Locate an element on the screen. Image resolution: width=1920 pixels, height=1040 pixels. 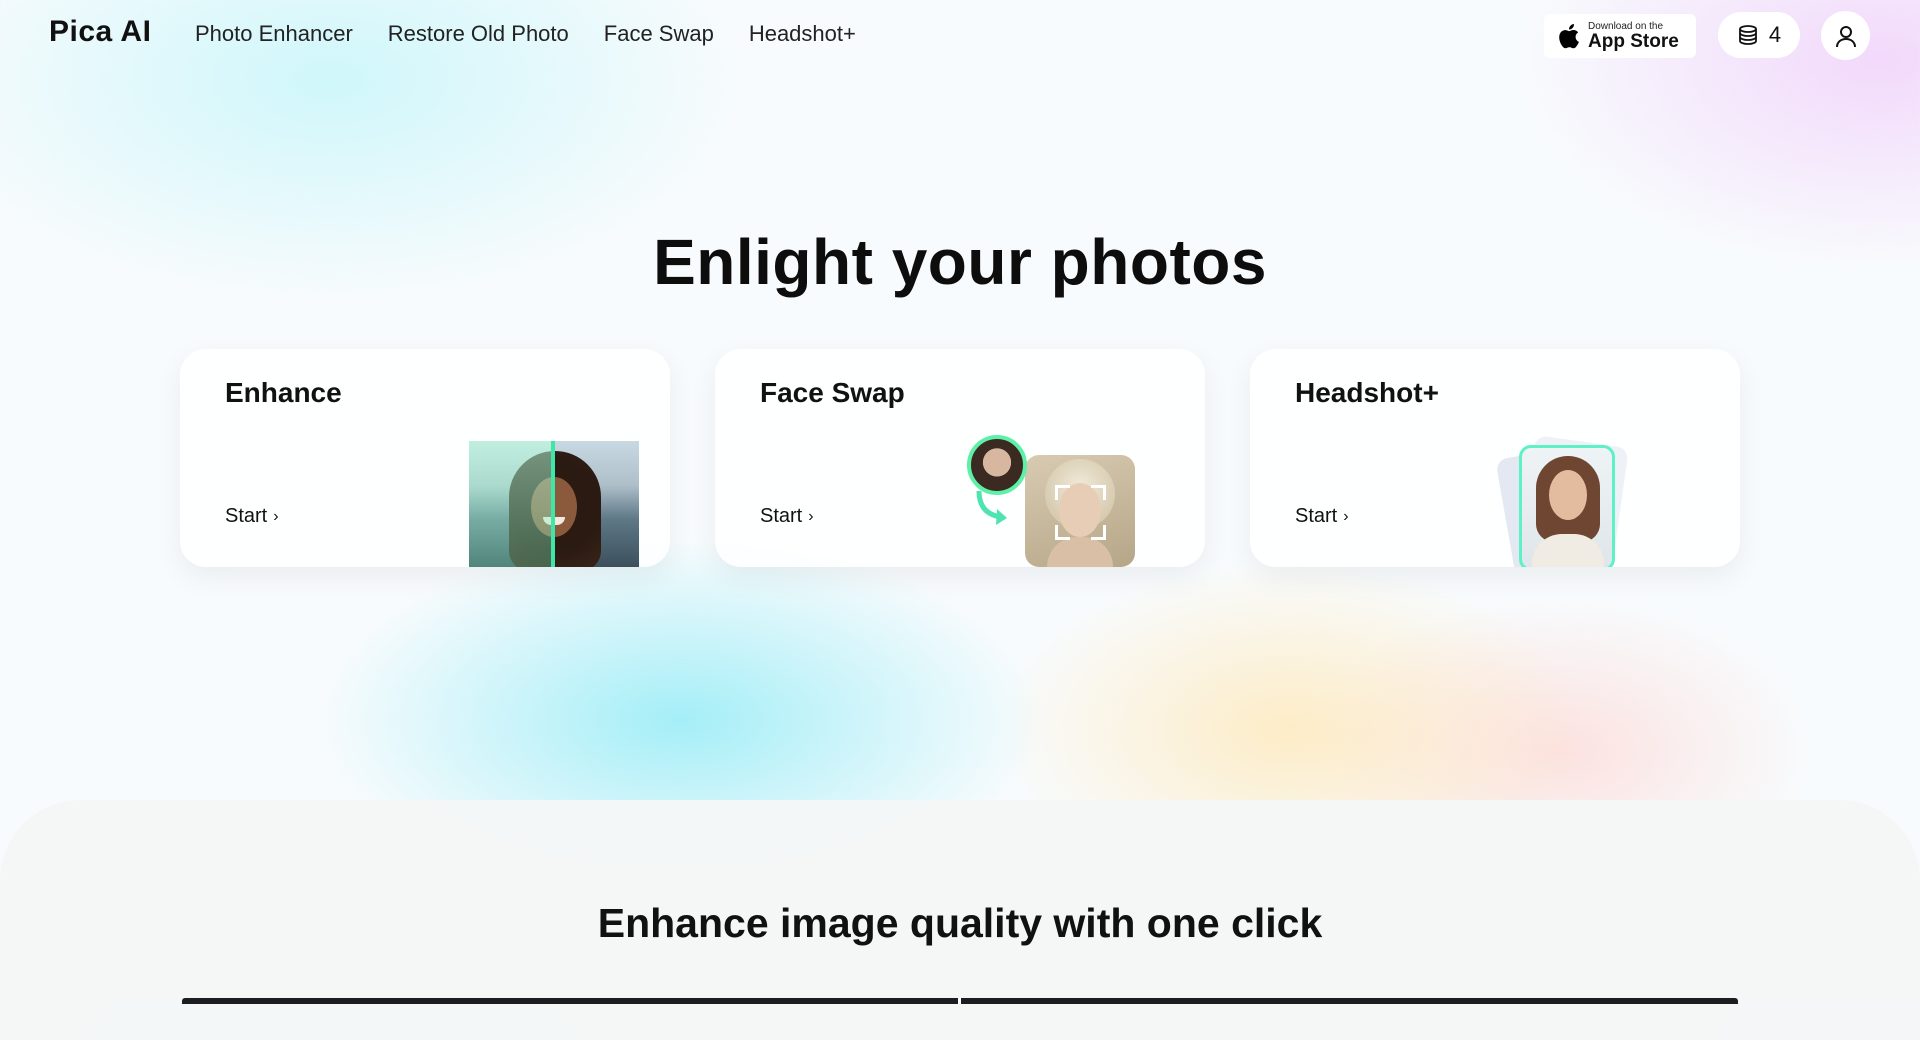
app-store-caption: Download on the is located at coordinates (1626, 26).